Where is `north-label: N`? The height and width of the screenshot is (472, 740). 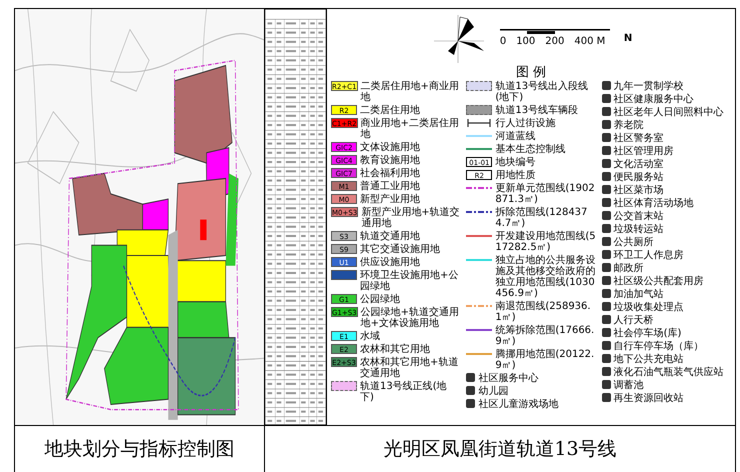 north-label: N is located at coordinates (628, 38).